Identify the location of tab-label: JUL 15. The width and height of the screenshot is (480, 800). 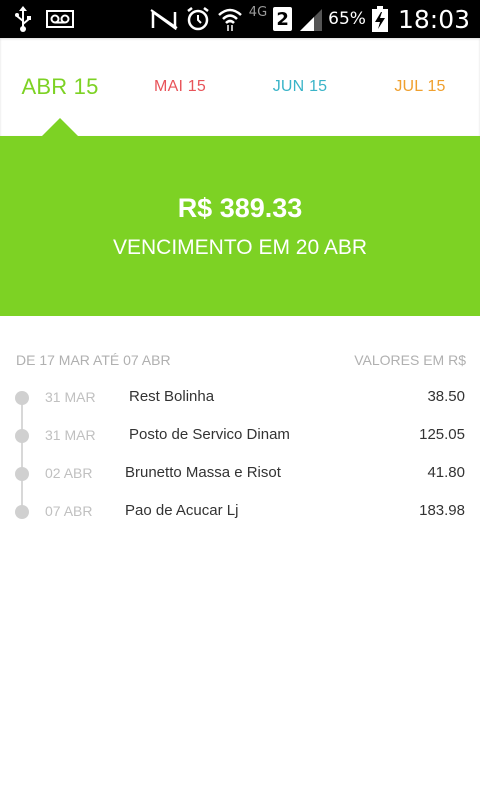
(420, 86).